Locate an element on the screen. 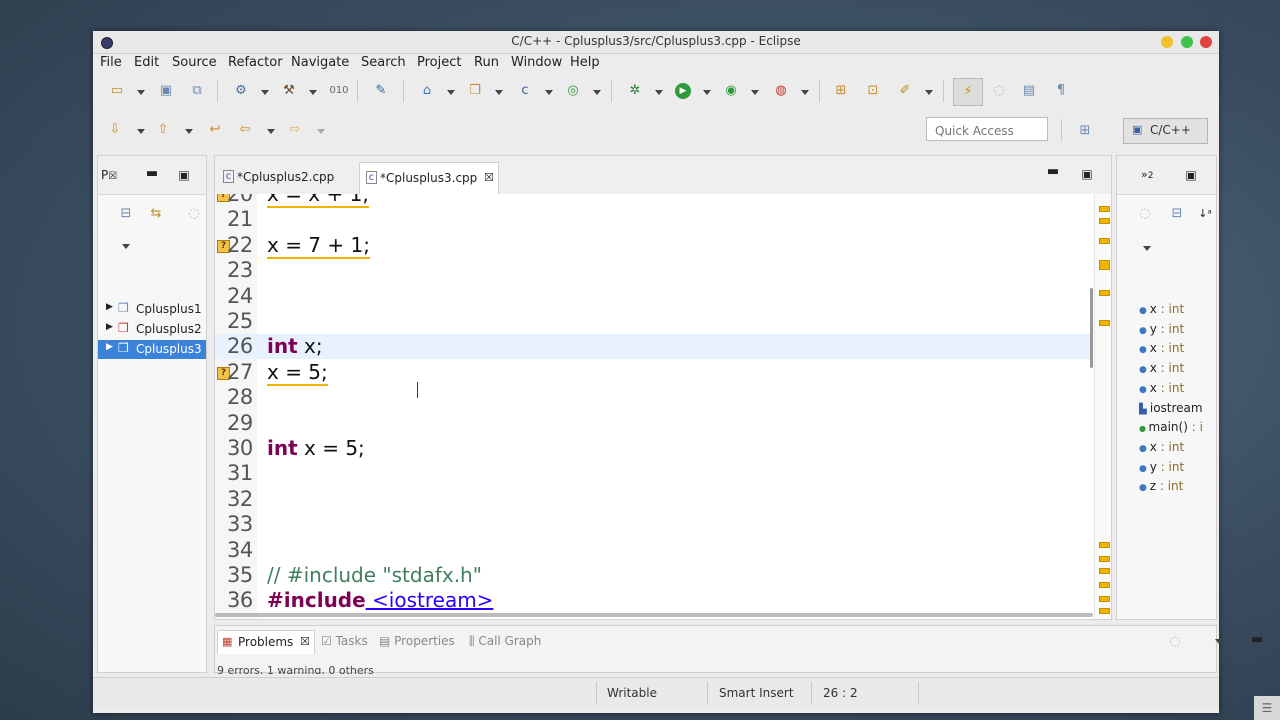 Image resolution: width=1280 pixels, height=720 pixels. close-view-icon: ☒ is located at coordinates (112, 176).